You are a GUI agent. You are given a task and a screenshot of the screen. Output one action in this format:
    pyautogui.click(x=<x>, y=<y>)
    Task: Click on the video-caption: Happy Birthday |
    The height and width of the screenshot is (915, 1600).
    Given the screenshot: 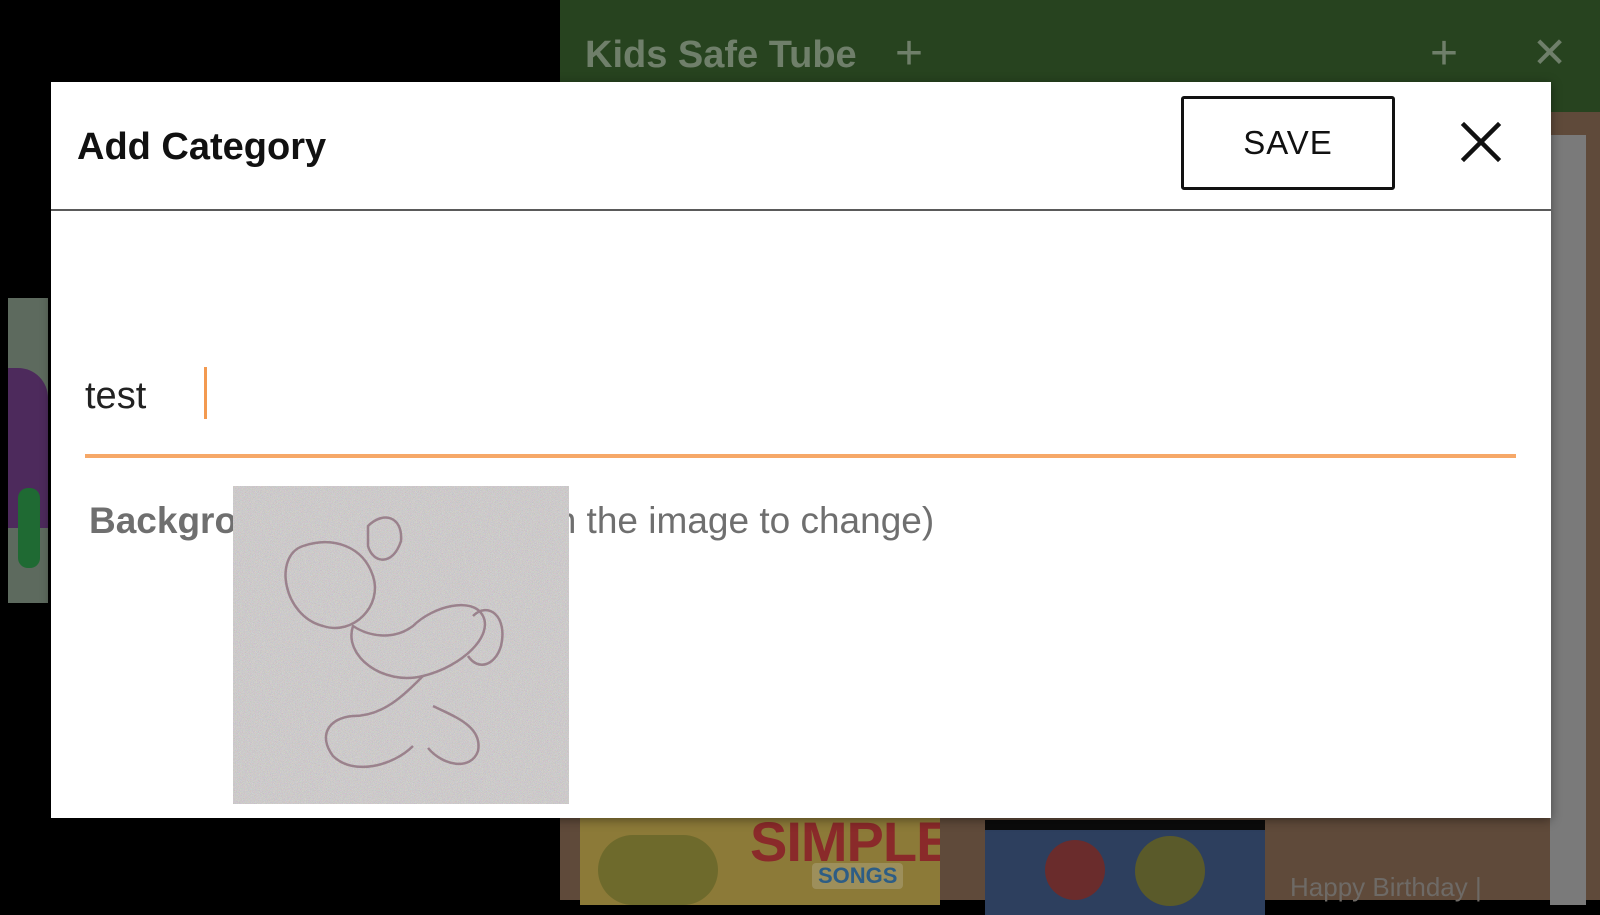 What is the action you would take?
    pyautogui.click(x=1386, y=887)
    